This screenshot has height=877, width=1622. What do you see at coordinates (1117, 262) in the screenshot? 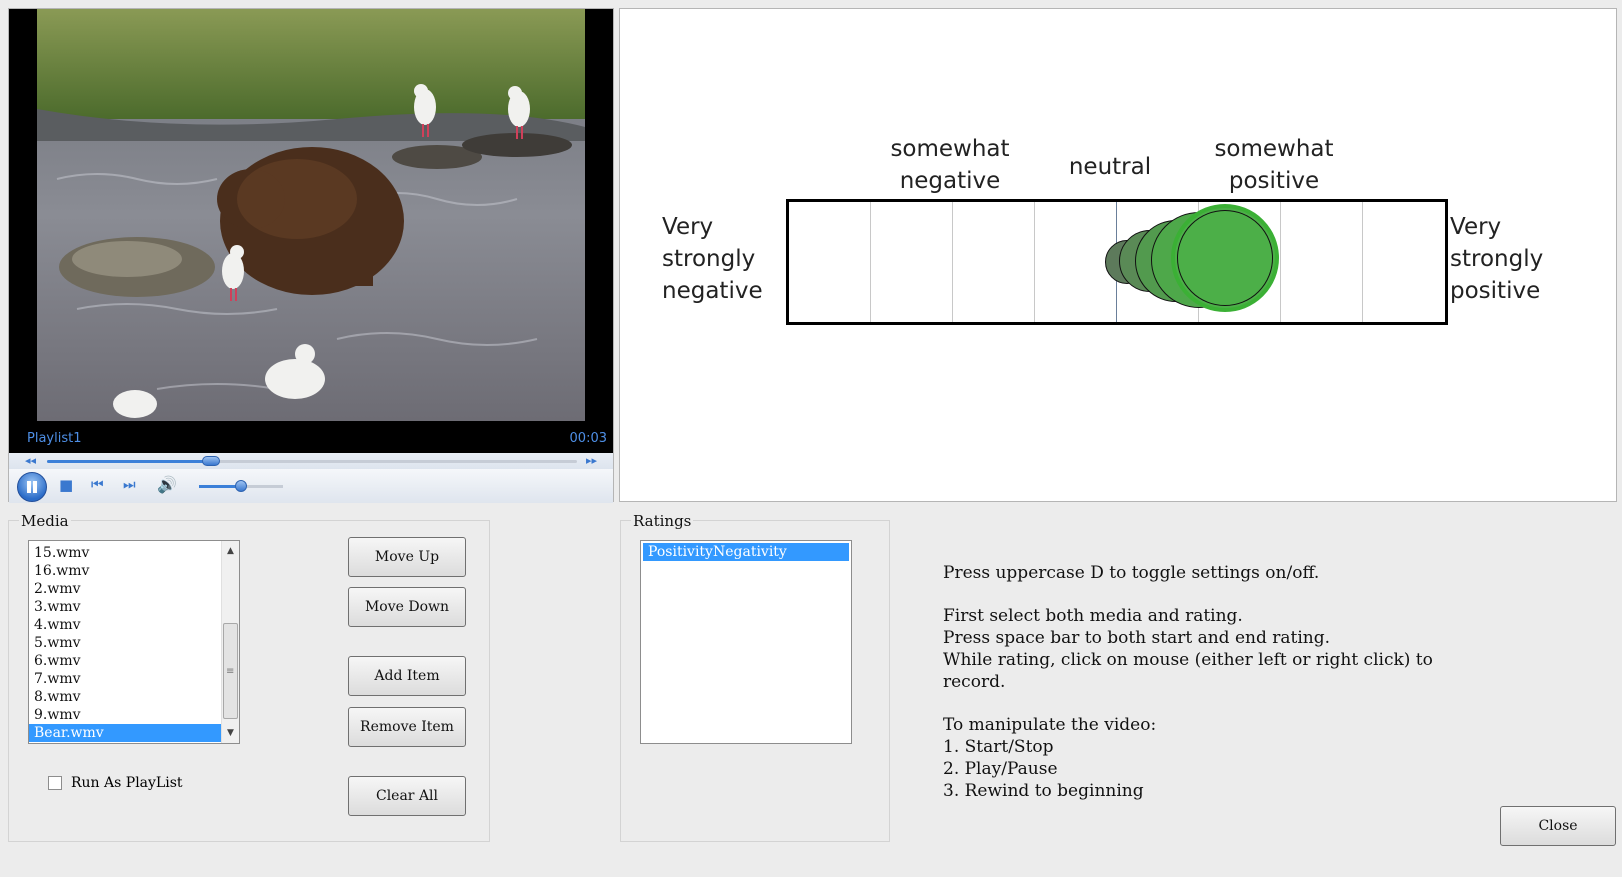
I see `rating-scale-box` at bounding box center [1117, 262].